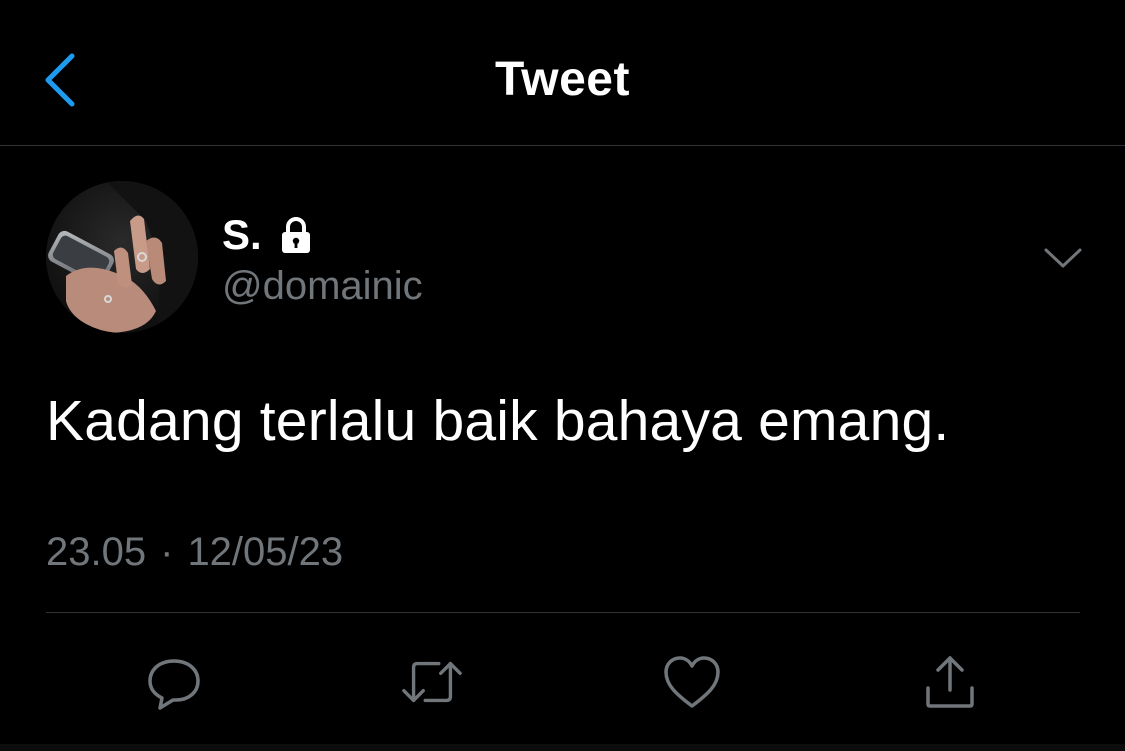  What do you see at coordinates (562, 145) in the screenshot?
I see `header-divider` at bounding box center [562, 145].